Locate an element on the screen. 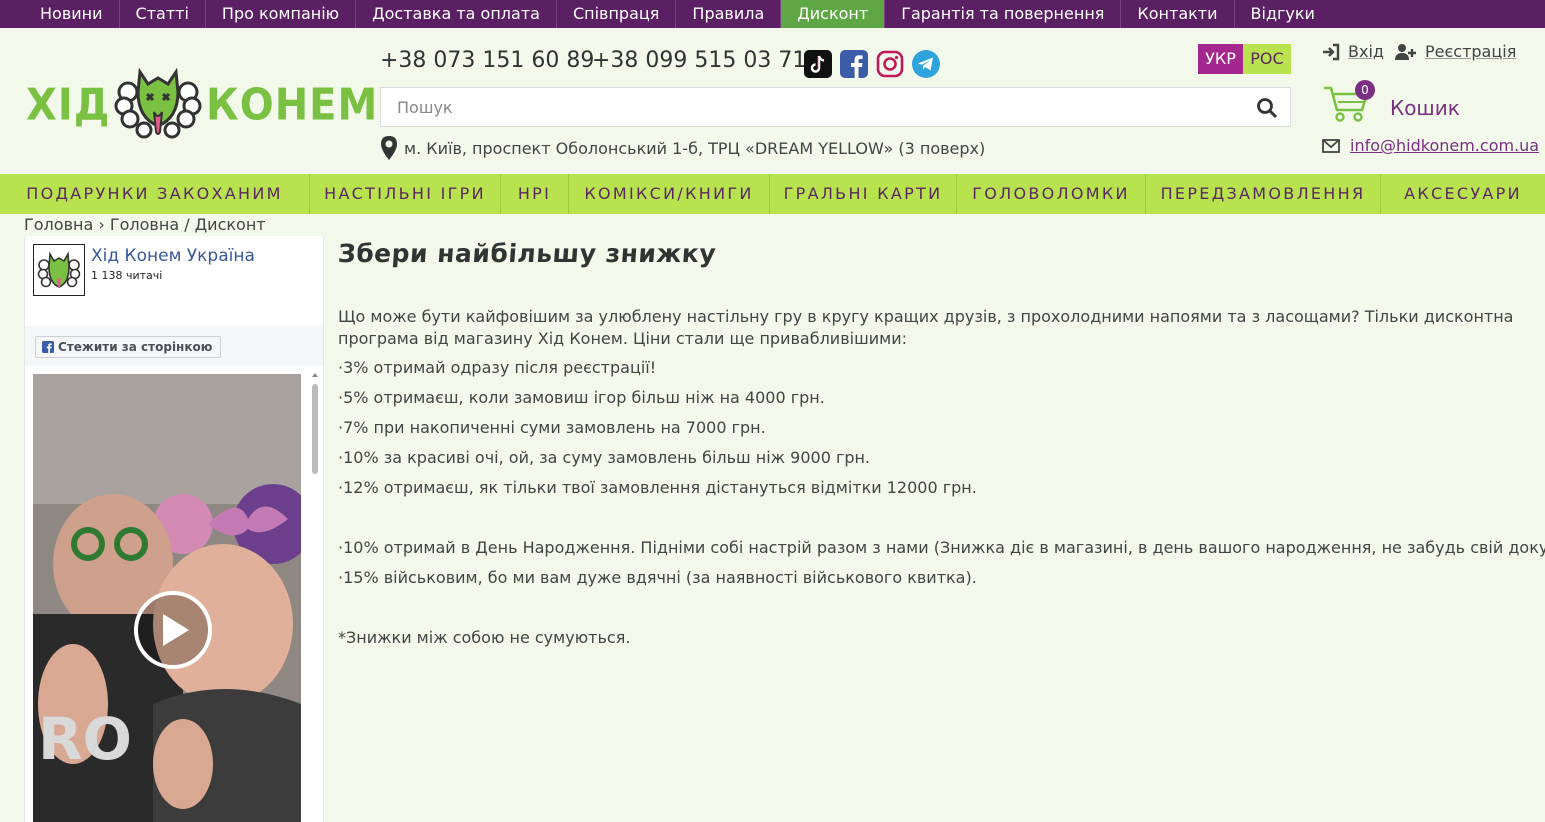 This screenshot has width=1545, height=822. follow-button-label: Стежити за сторінкою is located at coordinates (135, 347).